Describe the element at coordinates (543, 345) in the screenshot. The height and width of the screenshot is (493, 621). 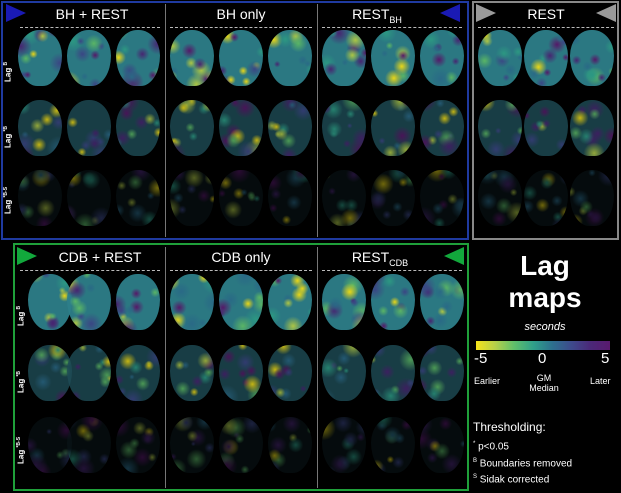
I see `colorbar` at that location.